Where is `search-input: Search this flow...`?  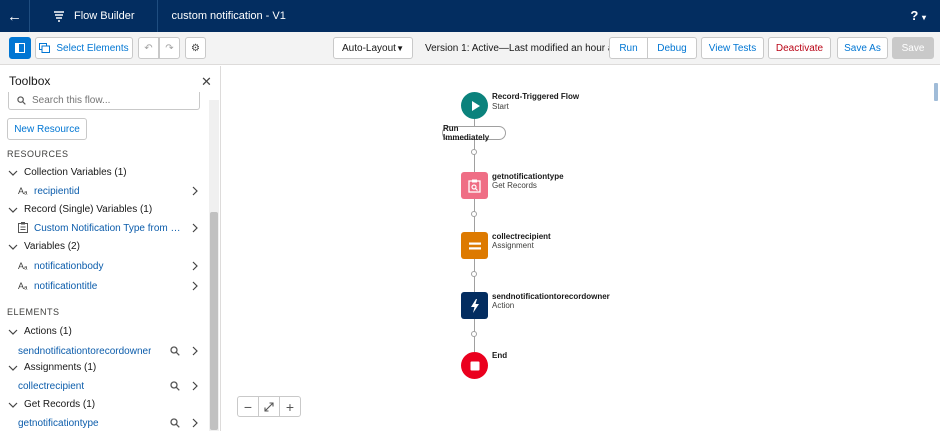
search-input: Search this flow... is located at coordinates (104, 101).